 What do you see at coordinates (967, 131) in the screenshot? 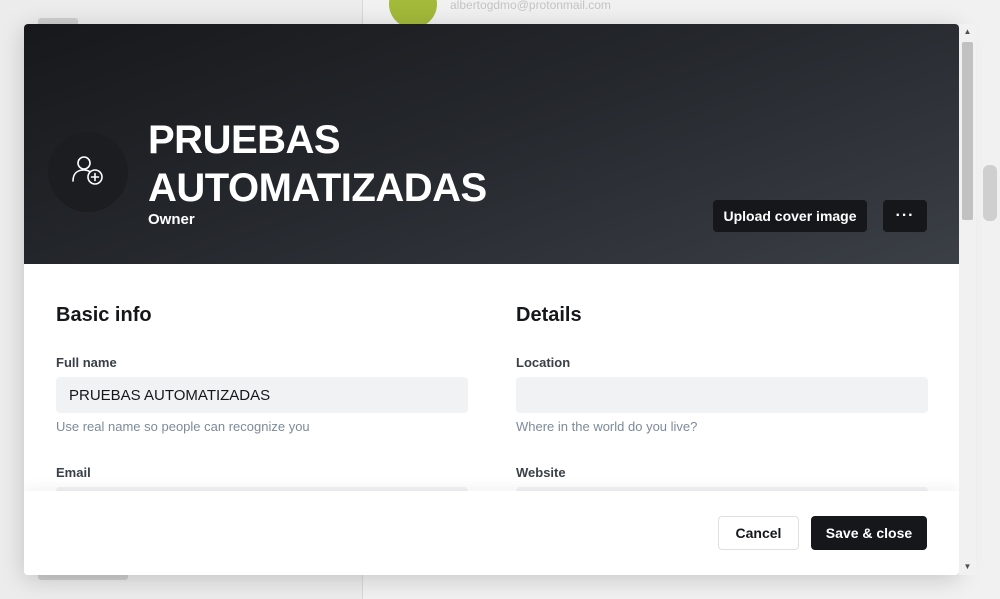
I see `scrollbar-thumb` at bounding box center [967, 131].